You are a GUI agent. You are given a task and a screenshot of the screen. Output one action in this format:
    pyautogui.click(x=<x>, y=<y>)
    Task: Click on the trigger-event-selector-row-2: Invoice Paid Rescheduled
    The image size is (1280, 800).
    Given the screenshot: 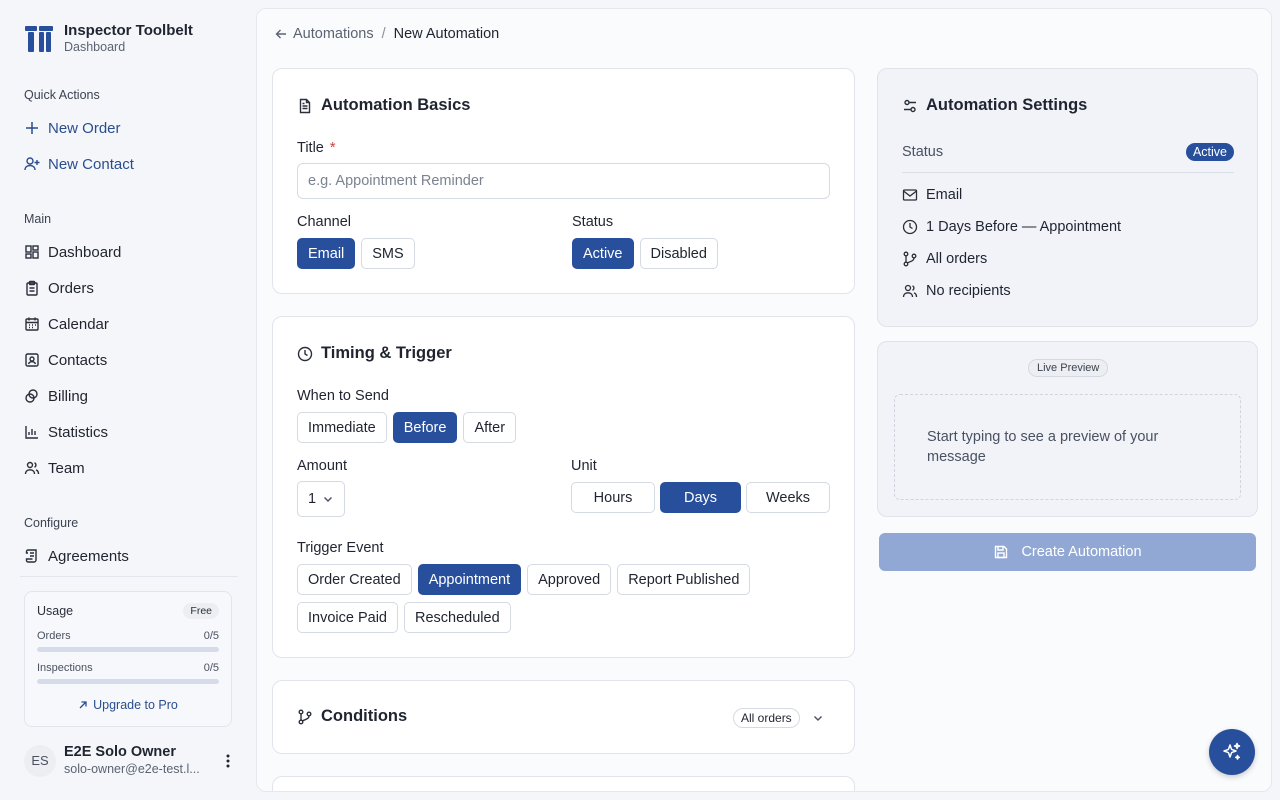 What is the action you would take?
    pyautogui.click(x=404, y=617)
    